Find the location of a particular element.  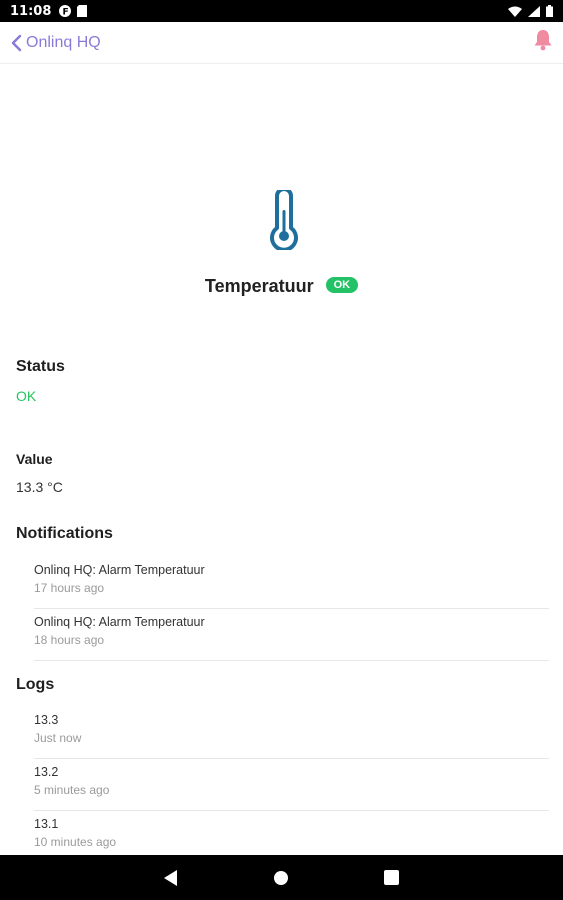

log-item: 13.2 5 minutes ago is located at coordinates (291, 785).